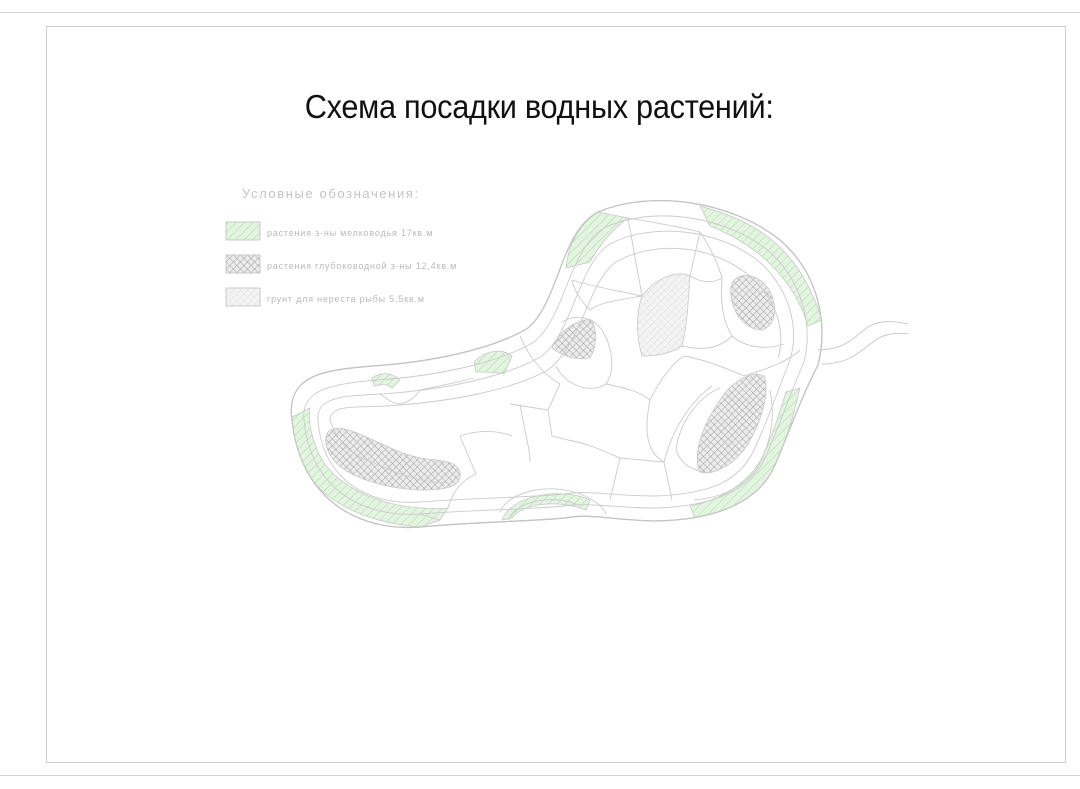 This screenshot has height=789, width=1080. Describe the element at coordinates (346, 299) in the screenshot. I see `legend-label-spawning: грунт для нереста рыбы 5,5кв.м` at that location.